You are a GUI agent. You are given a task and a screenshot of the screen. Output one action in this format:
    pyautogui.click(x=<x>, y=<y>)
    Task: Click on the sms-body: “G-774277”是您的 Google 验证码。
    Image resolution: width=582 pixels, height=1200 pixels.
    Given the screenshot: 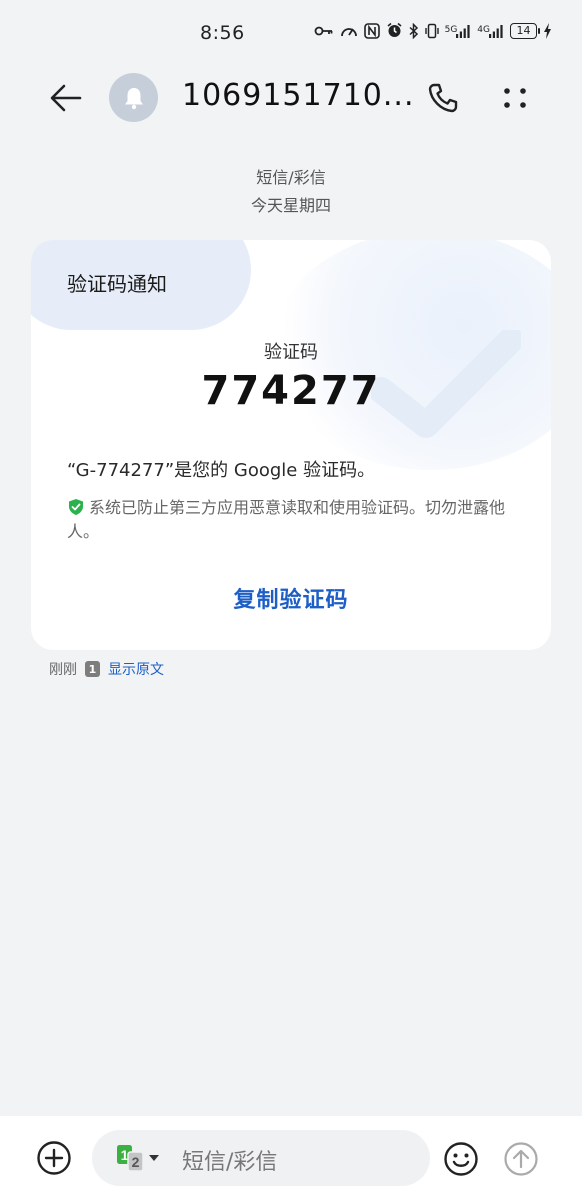 What is the action you would take?
    pyautogui.click(x=221, y=470)
    